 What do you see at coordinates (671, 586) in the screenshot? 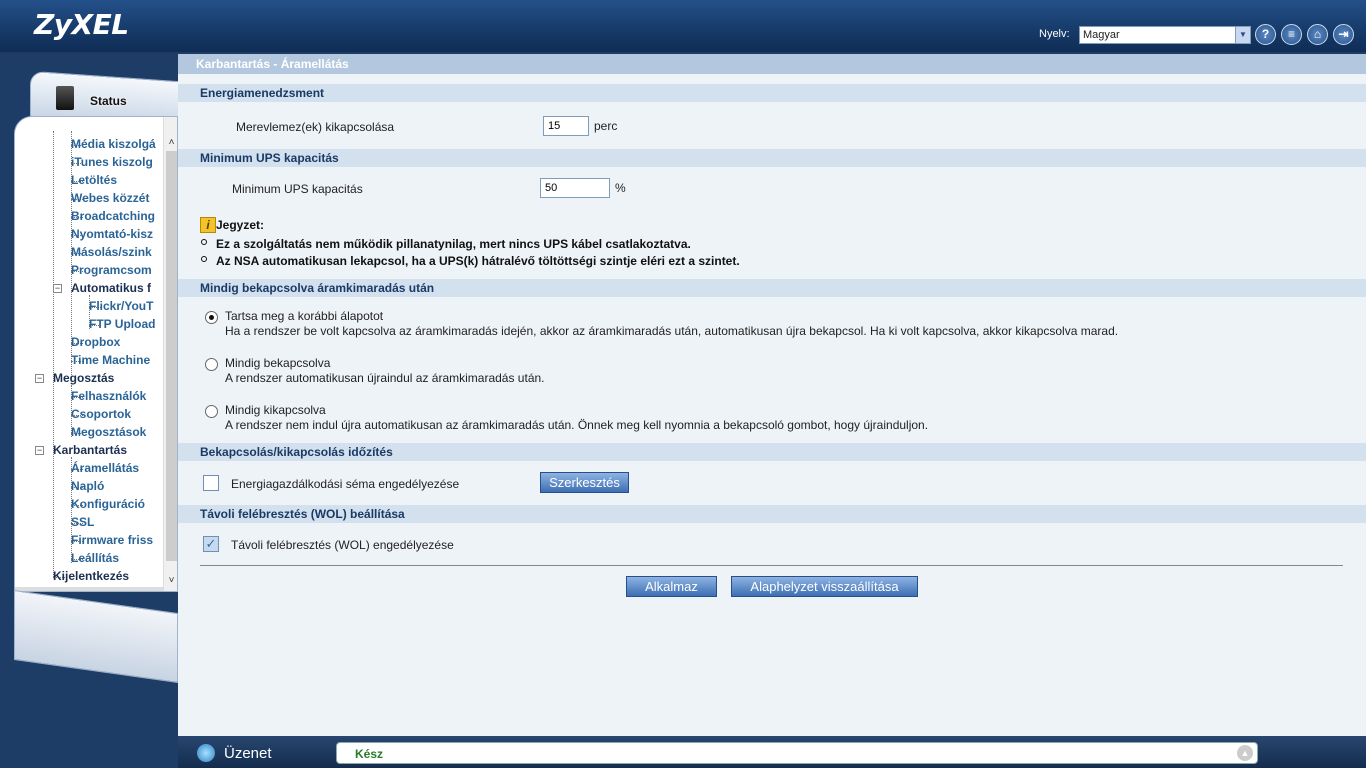
I see `apply-button: Alkalmaz` at bounding box center [671, 586].